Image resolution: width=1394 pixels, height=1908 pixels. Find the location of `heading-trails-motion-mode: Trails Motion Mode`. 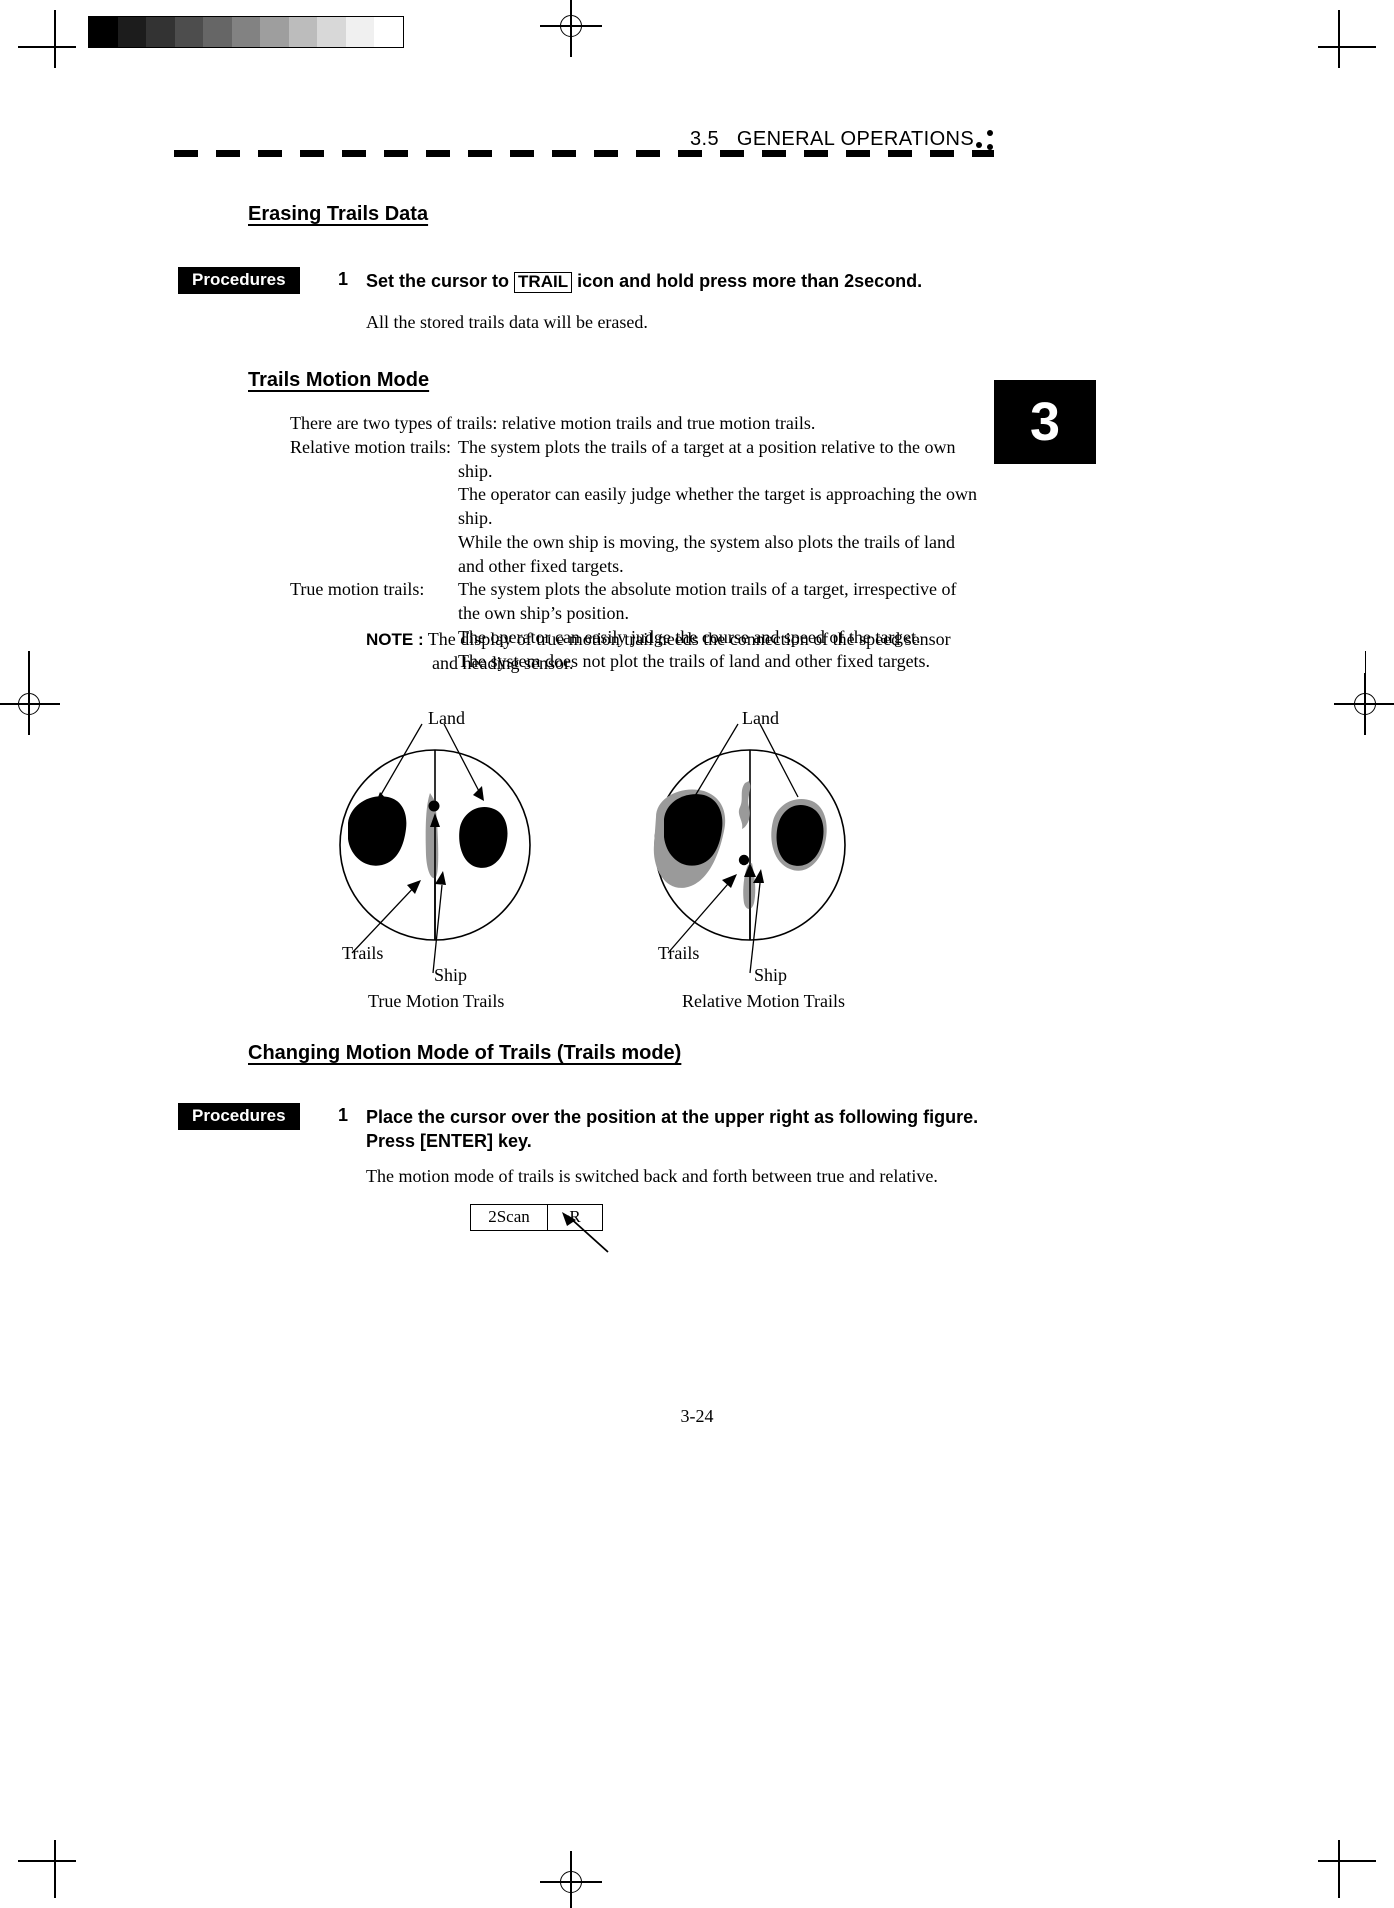

heading-trails-motion-mode: Trails Motion Mode is located at coordinates (339, 380).